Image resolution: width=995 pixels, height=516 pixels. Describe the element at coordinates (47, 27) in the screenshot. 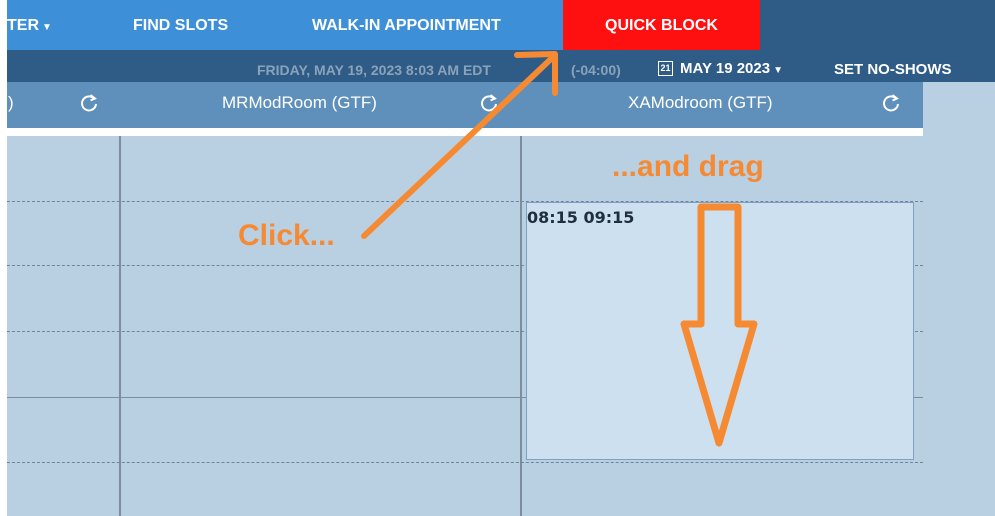

I see `caret-down-icon: ▼` at that location.